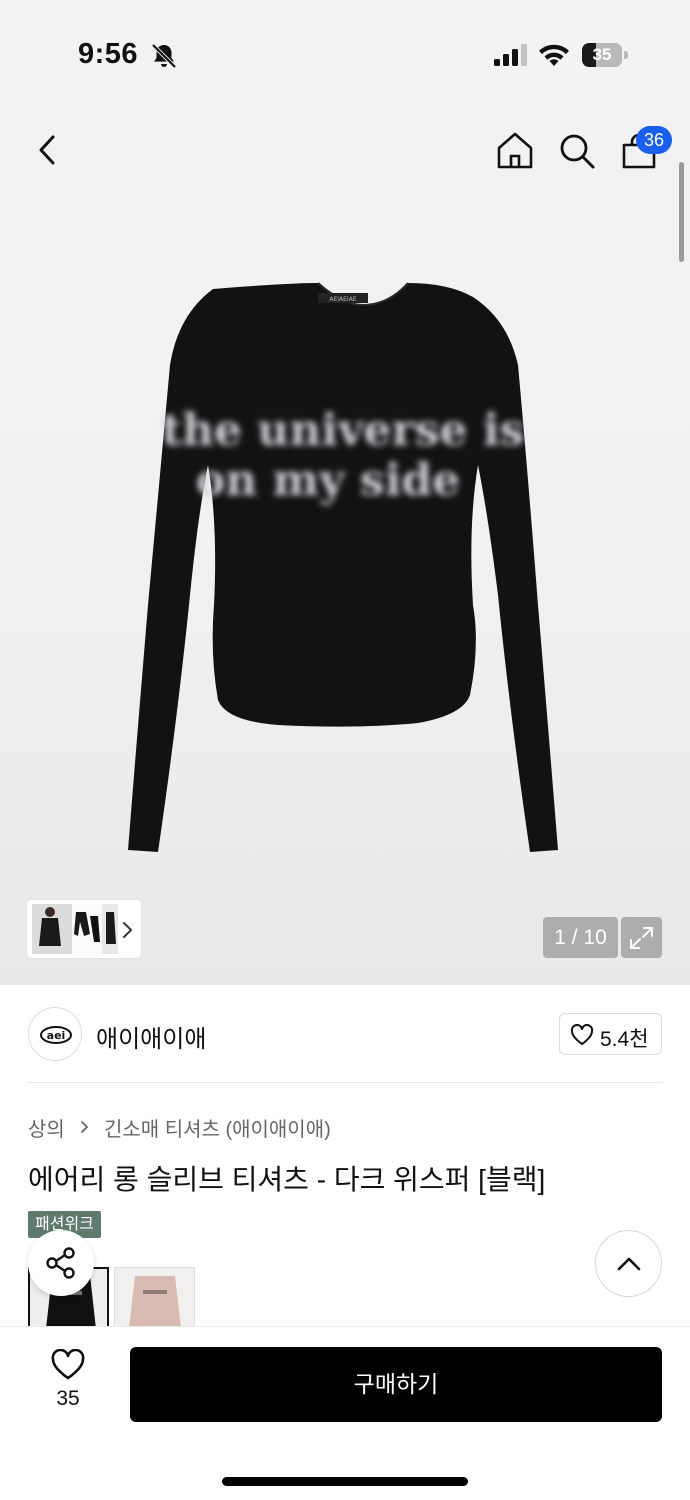 This screenshot has width=690, height=1500. I want to click on expand-icon, so click(641, 938).